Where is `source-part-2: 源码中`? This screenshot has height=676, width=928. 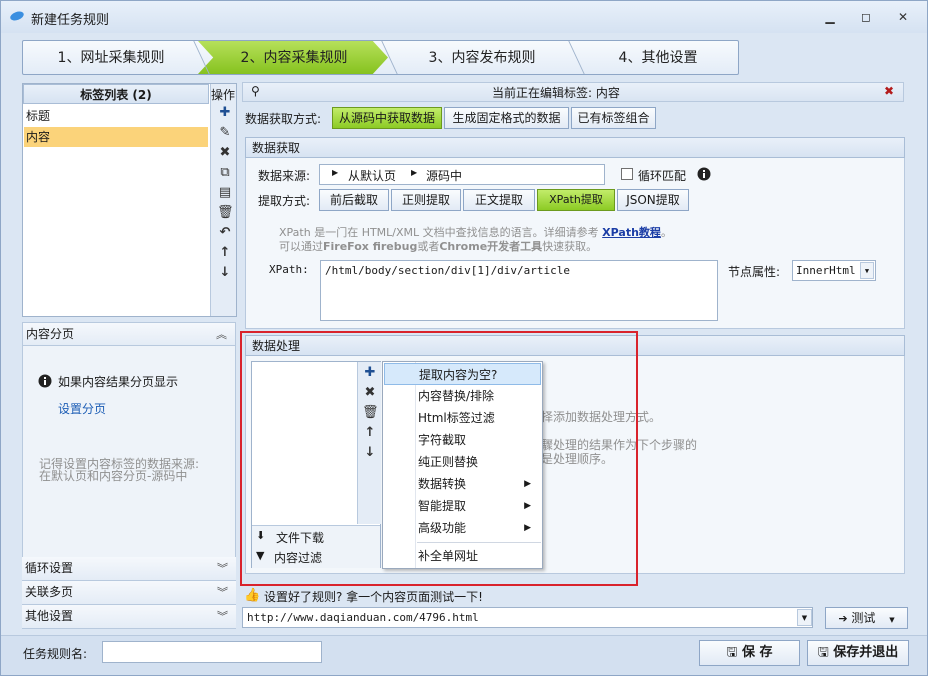
source-part-2: 源码中 is located at coordinates (444, 175).